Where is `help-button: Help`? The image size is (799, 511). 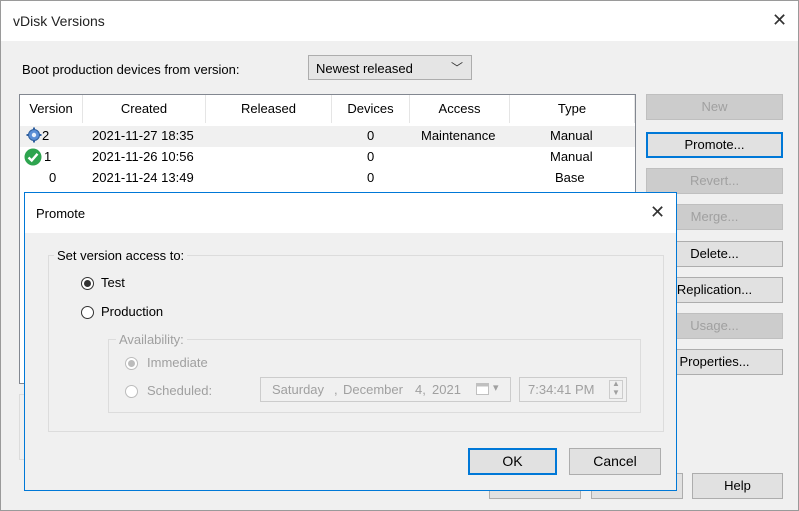 help-button: Help is located at coordinates (737, 486).